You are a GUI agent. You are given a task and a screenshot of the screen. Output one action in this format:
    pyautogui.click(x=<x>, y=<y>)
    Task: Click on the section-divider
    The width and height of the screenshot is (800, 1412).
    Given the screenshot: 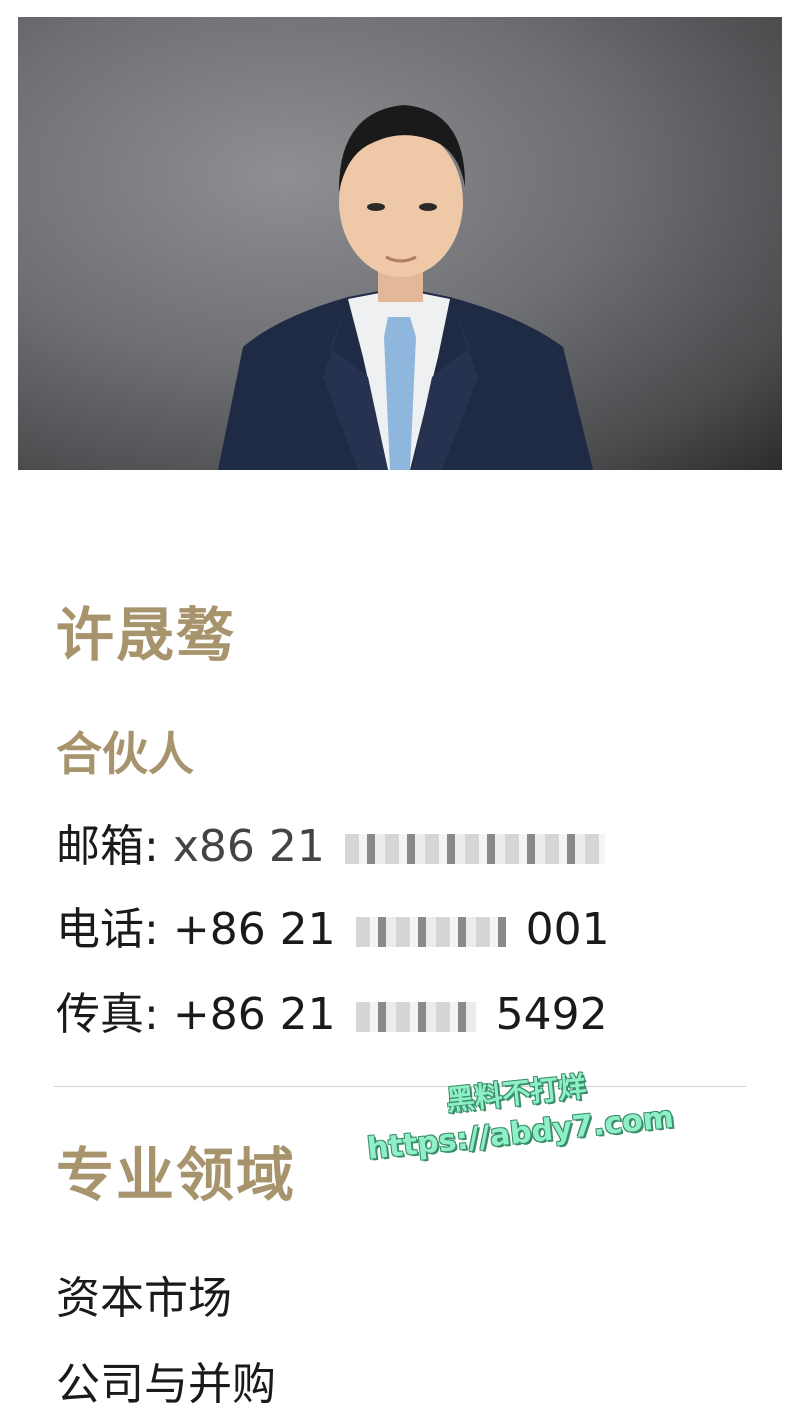 What is the action you would take?
    pyautogui.click(x=400, y=1086)
    